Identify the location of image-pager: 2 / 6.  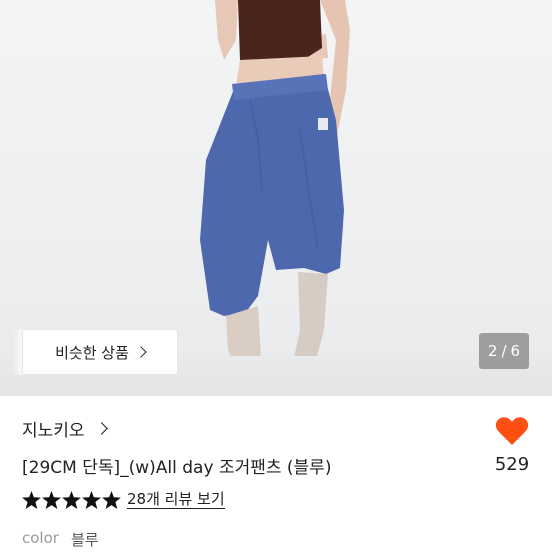
(504, 351).